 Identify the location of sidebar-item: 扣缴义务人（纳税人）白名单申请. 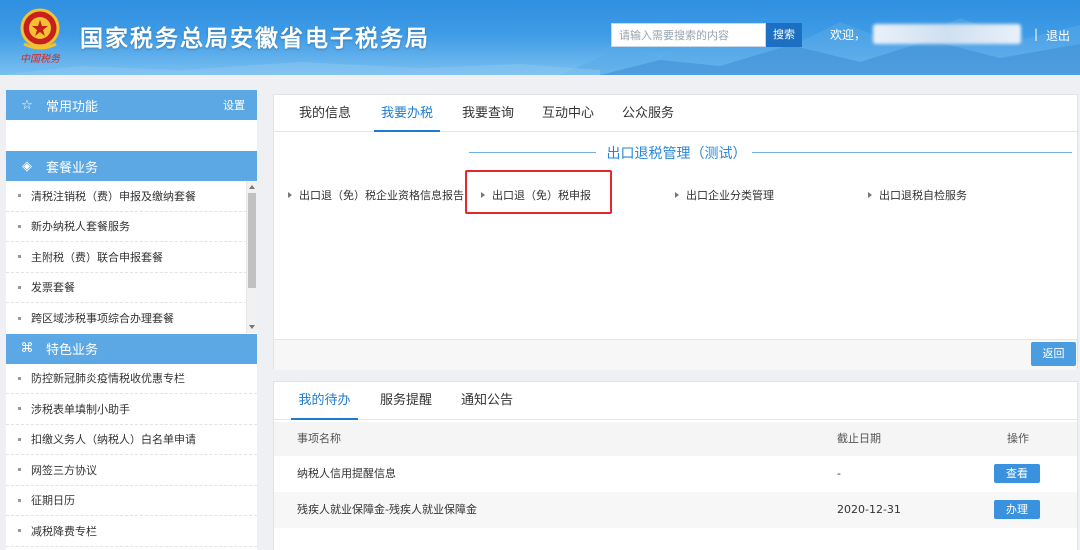
(131, 440).